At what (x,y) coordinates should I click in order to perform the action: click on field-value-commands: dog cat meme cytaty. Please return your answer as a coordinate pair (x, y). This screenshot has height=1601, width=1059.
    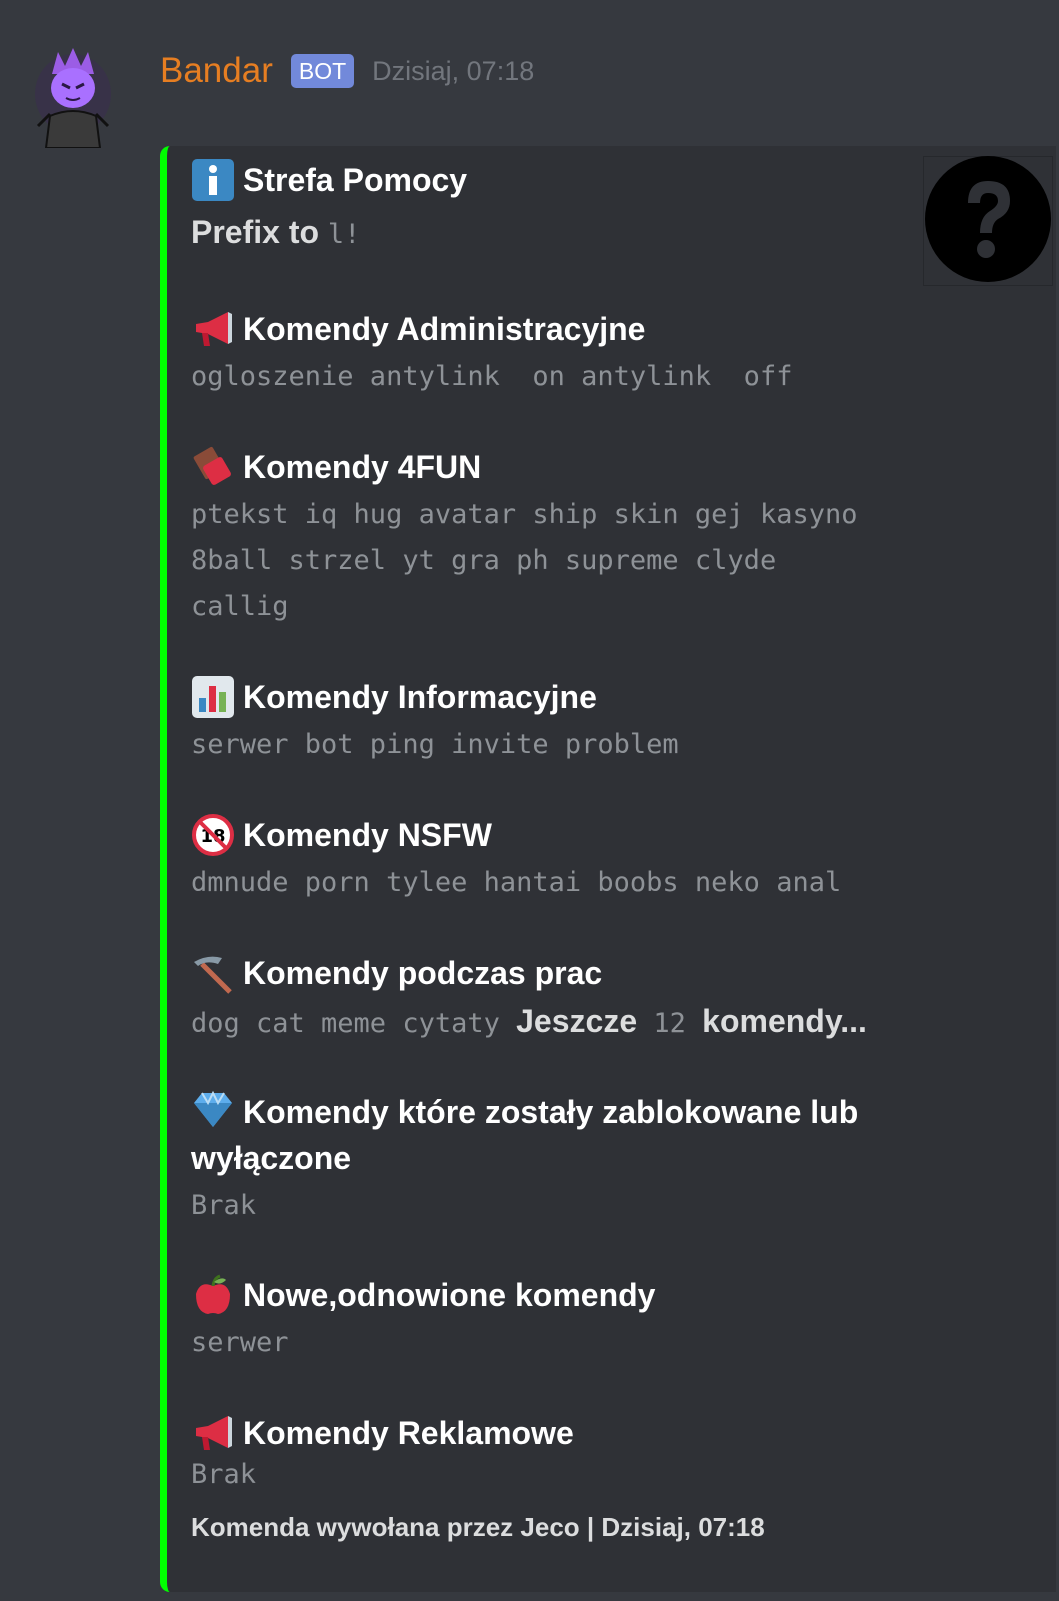
    Looking at the image, I should click on (345, 1023).